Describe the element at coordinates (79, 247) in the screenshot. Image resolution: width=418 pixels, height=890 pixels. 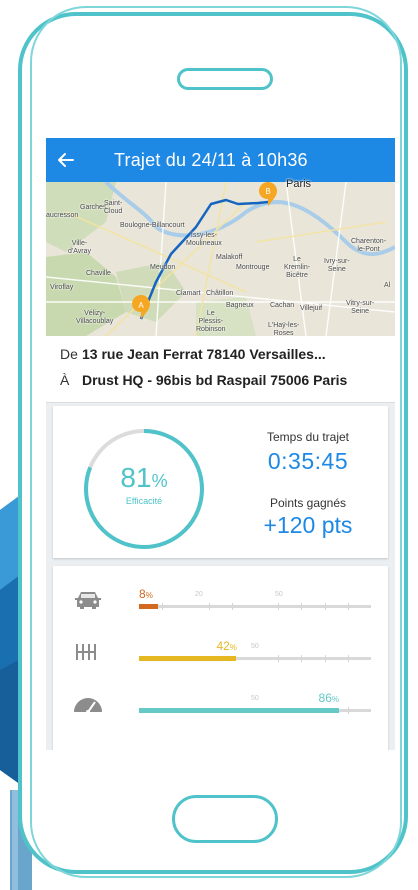
I see `map-label: Ville- d'Avray` at that location.